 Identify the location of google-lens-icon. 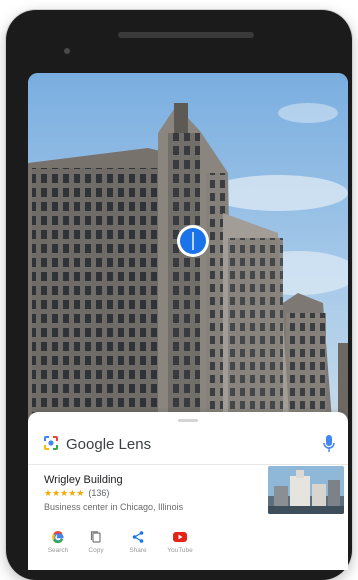
(51, 443).